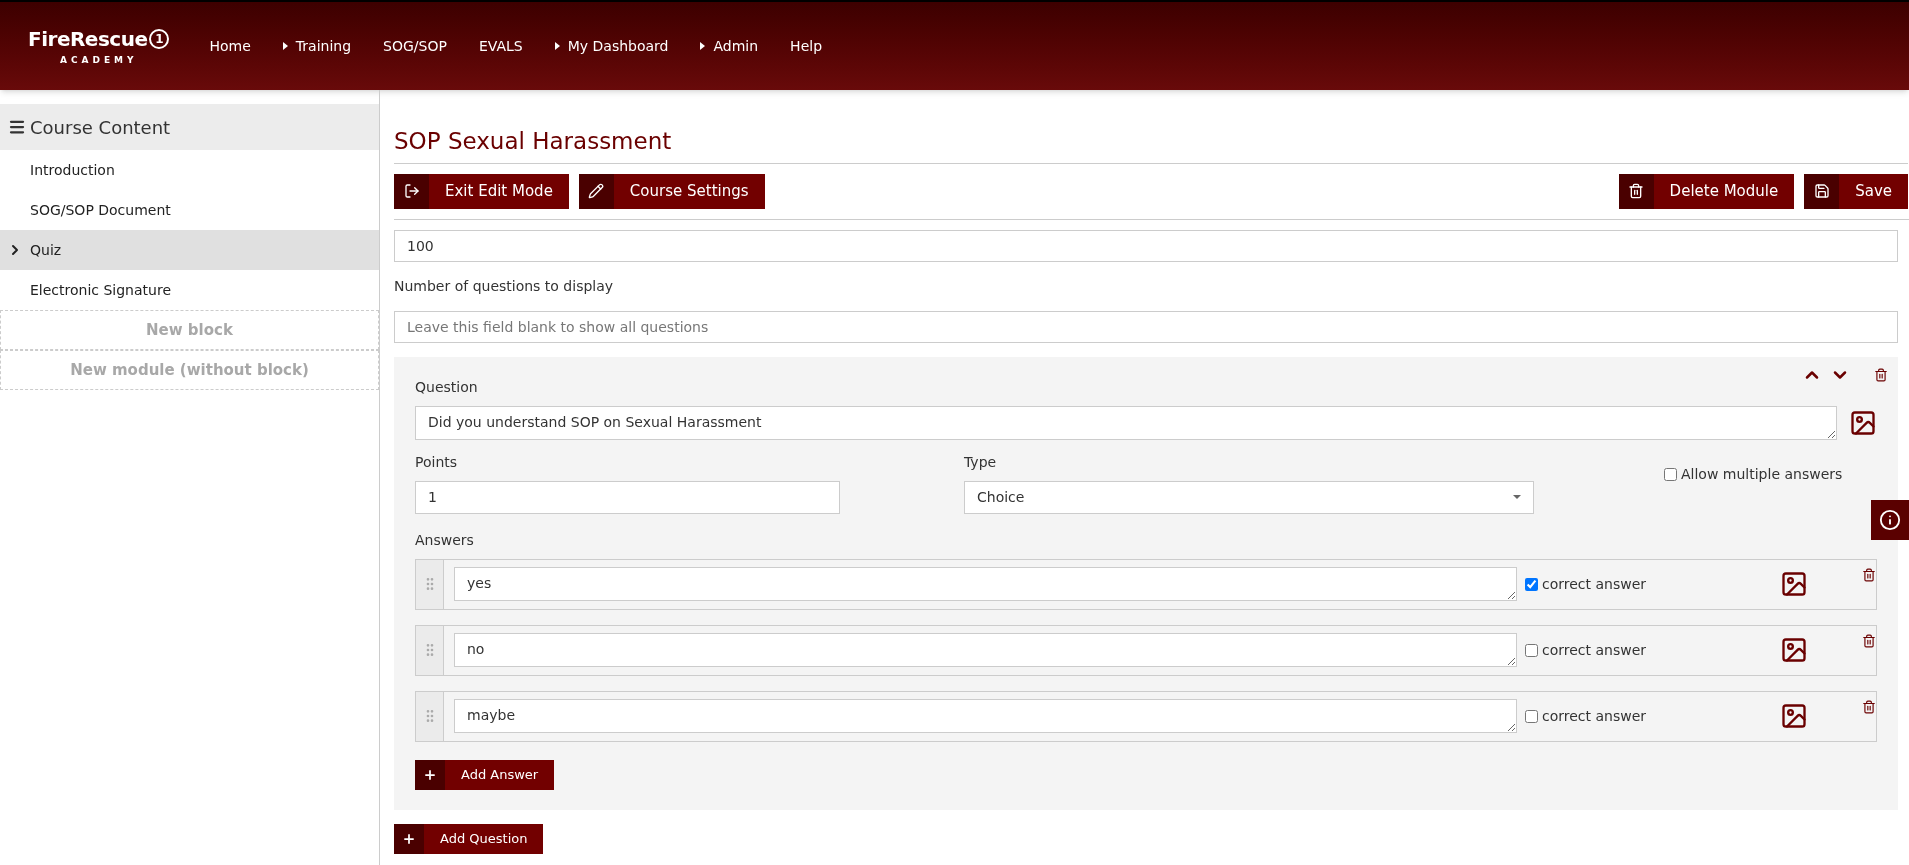 This screenshot has width=1909, height=865. What do you see at coordinates (1151, 144) in the screenshot?
I see `page-title: SOP Sexual Harassment` at bounding box center [1151, 144].